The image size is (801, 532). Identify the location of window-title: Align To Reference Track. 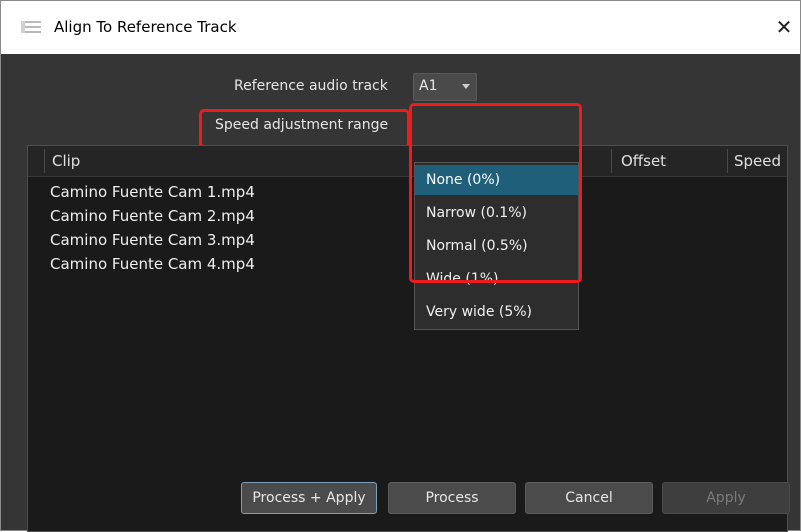
(145, 27).